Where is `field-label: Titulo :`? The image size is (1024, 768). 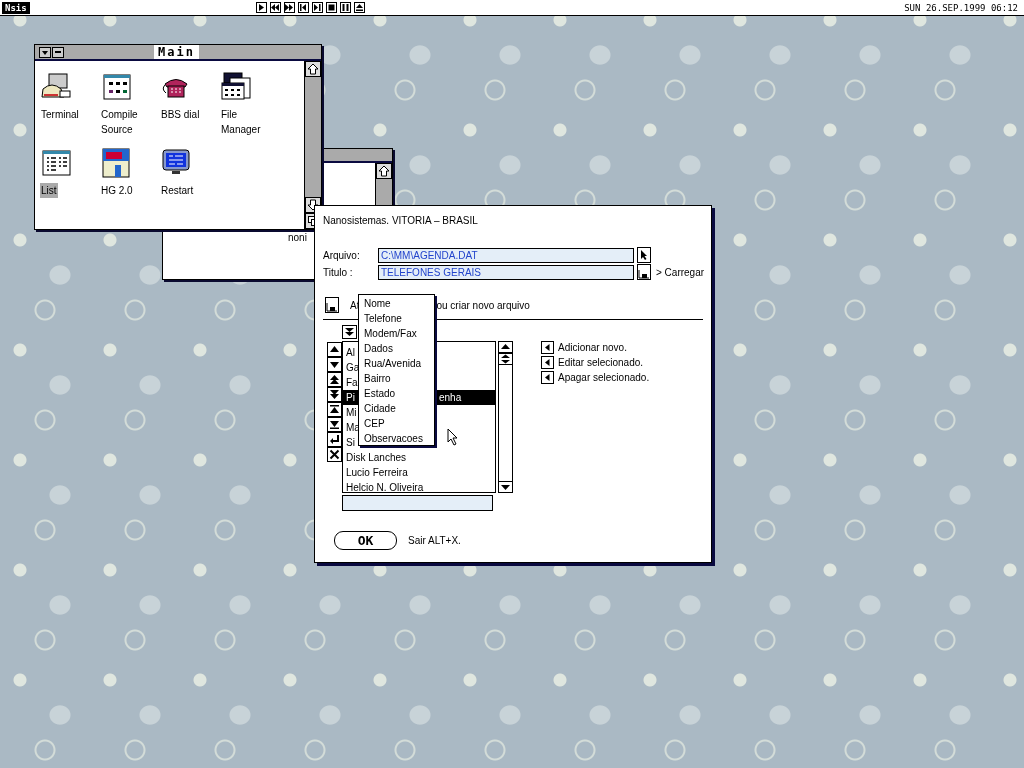
field-label: Titulo : is located at coordinates (338, 272).